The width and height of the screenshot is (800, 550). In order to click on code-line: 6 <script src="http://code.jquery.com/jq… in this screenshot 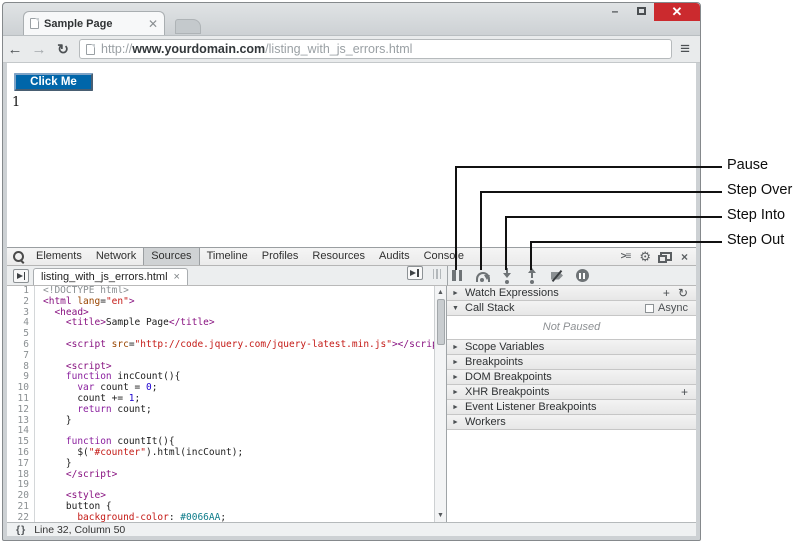, I will do `click(220, 345)`.